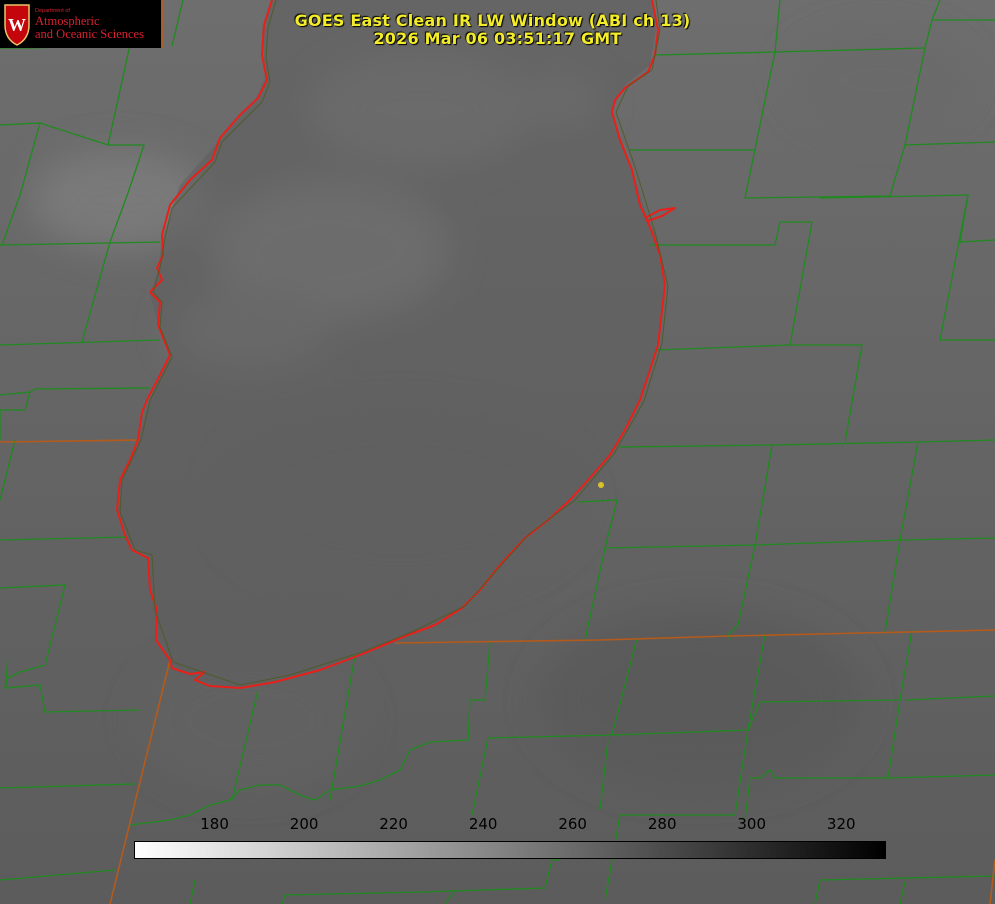 This screenshot has width=995, height=904. I want to click on colorbar-tick-label: 320, so click(841, 824).